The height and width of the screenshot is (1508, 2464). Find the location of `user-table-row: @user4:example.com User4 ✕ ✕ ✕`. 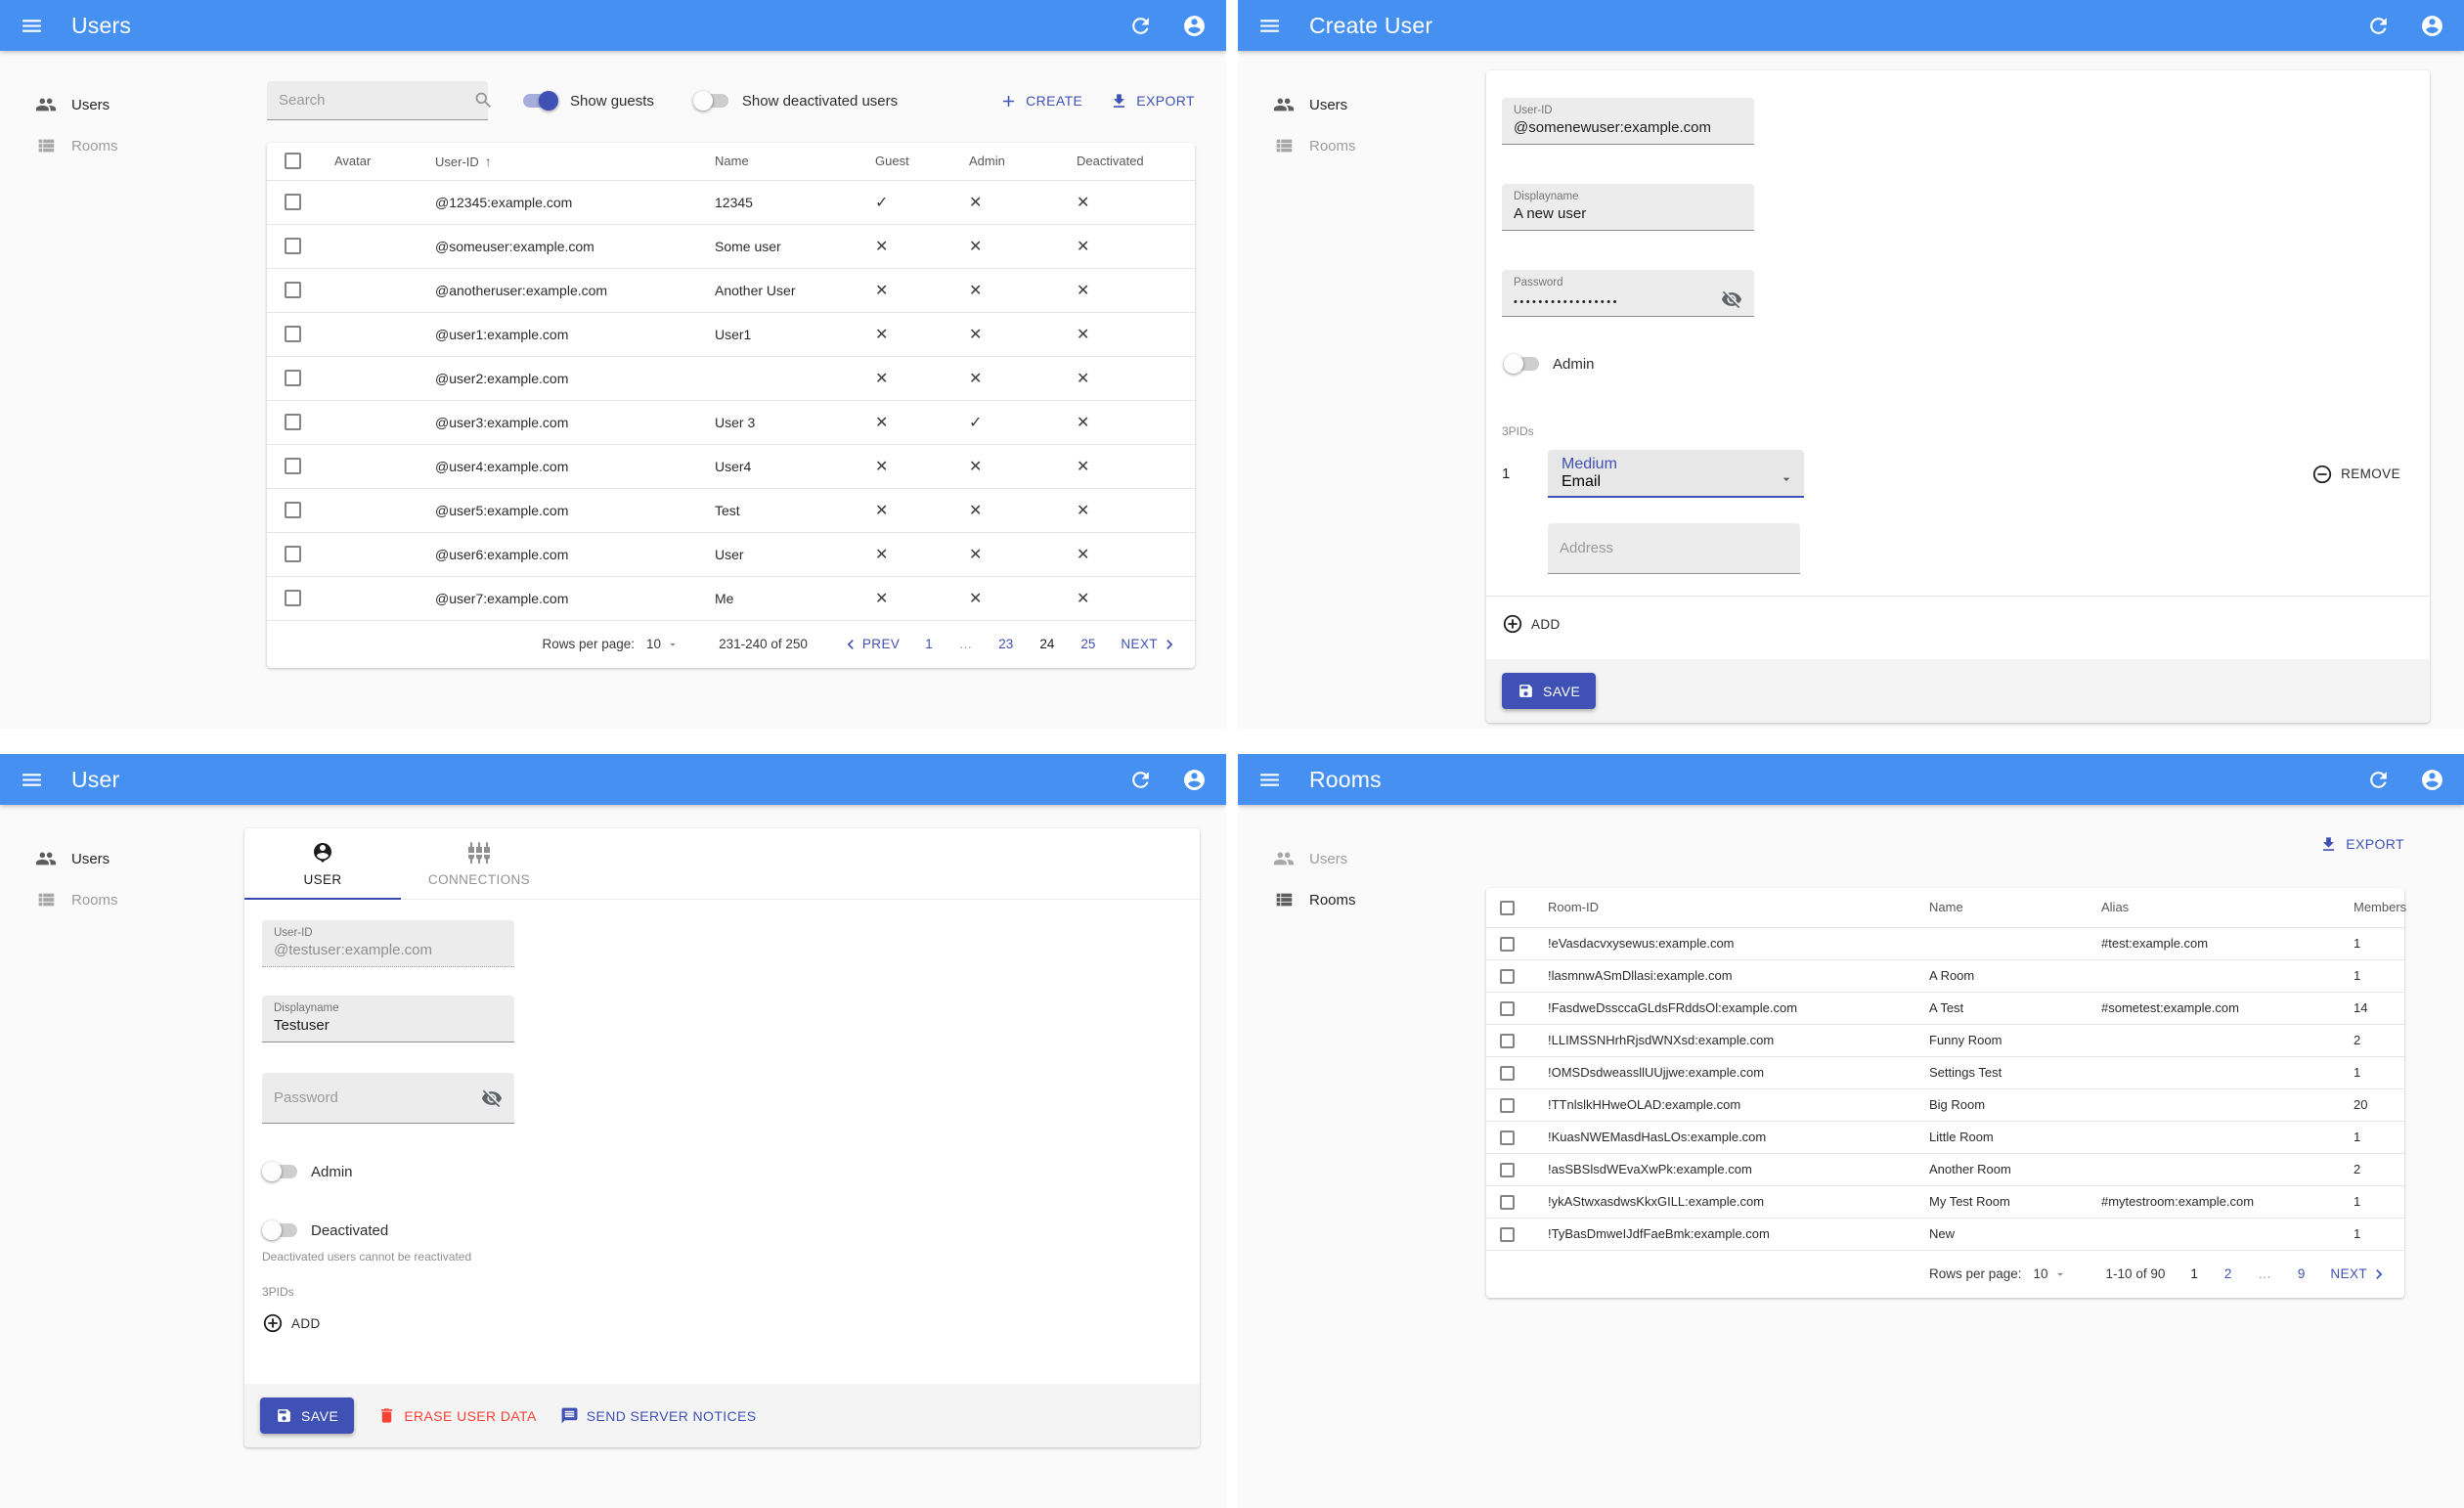

user-table-row: @user4:example.com User4 ✕ ✕ ✕ is located at coordinates (731, 466).